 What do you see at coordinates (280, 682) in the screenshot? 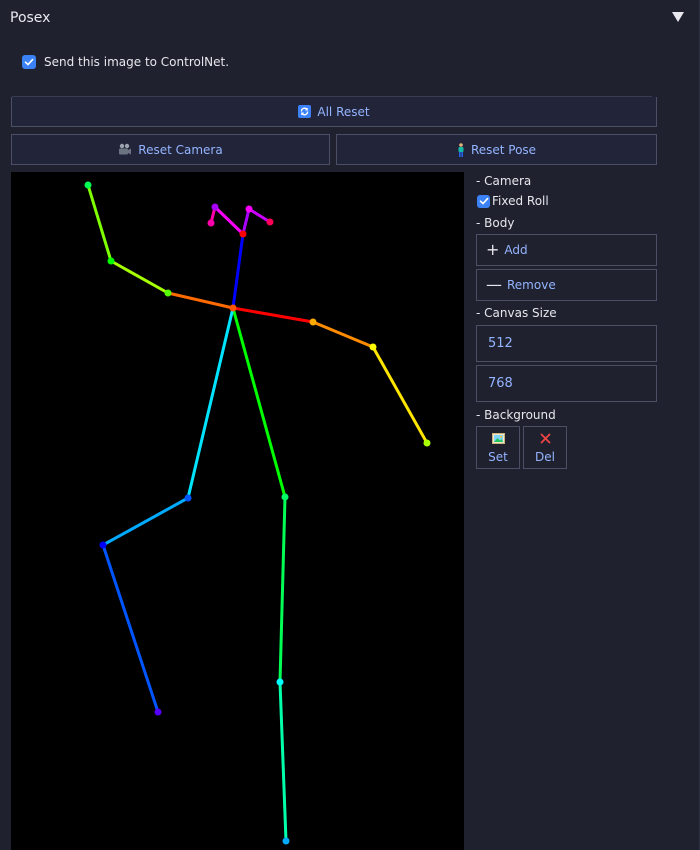
I see `right-knee-joint` at bounding box center [280, 682].